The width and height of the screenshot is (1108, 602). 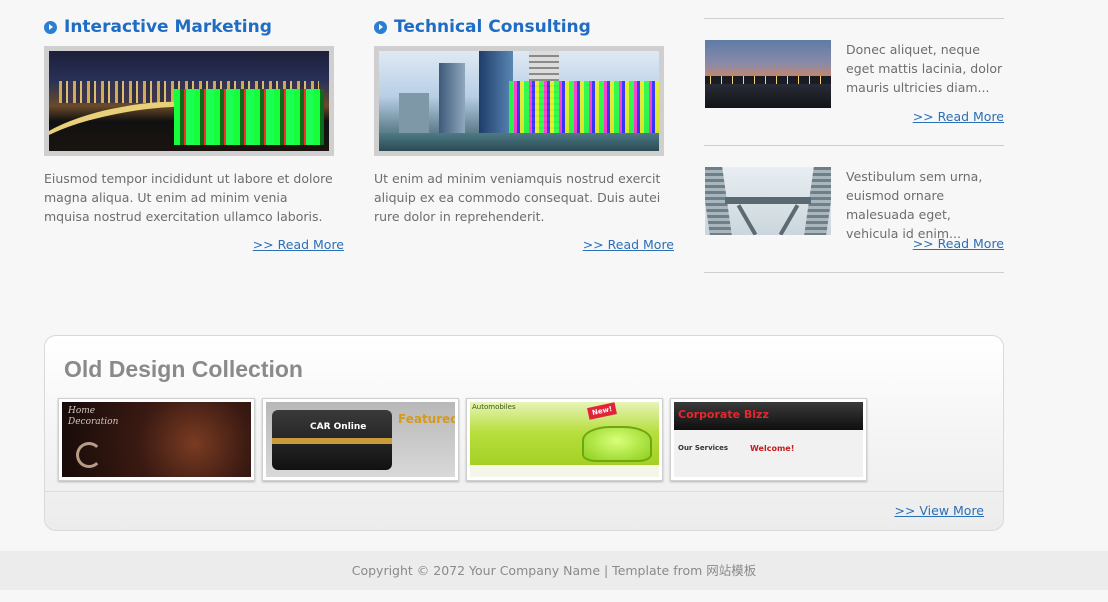 I want to click on skyline, so click(x=768, y=80).